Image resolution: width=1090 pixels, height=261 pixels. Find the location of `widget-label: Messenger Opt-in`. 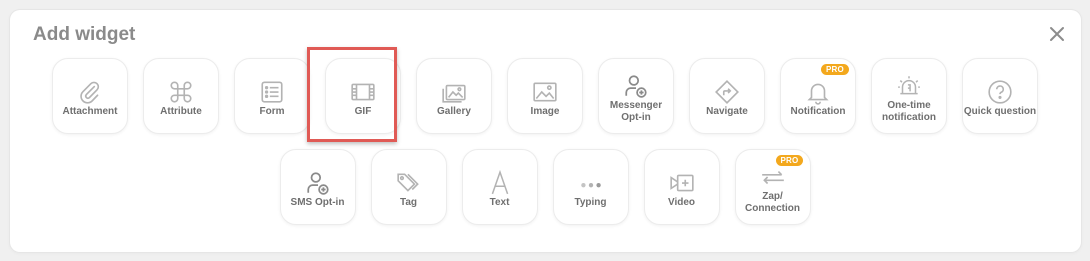

widget-label: Messenger Opt-in is located at coordinates (636, 111).